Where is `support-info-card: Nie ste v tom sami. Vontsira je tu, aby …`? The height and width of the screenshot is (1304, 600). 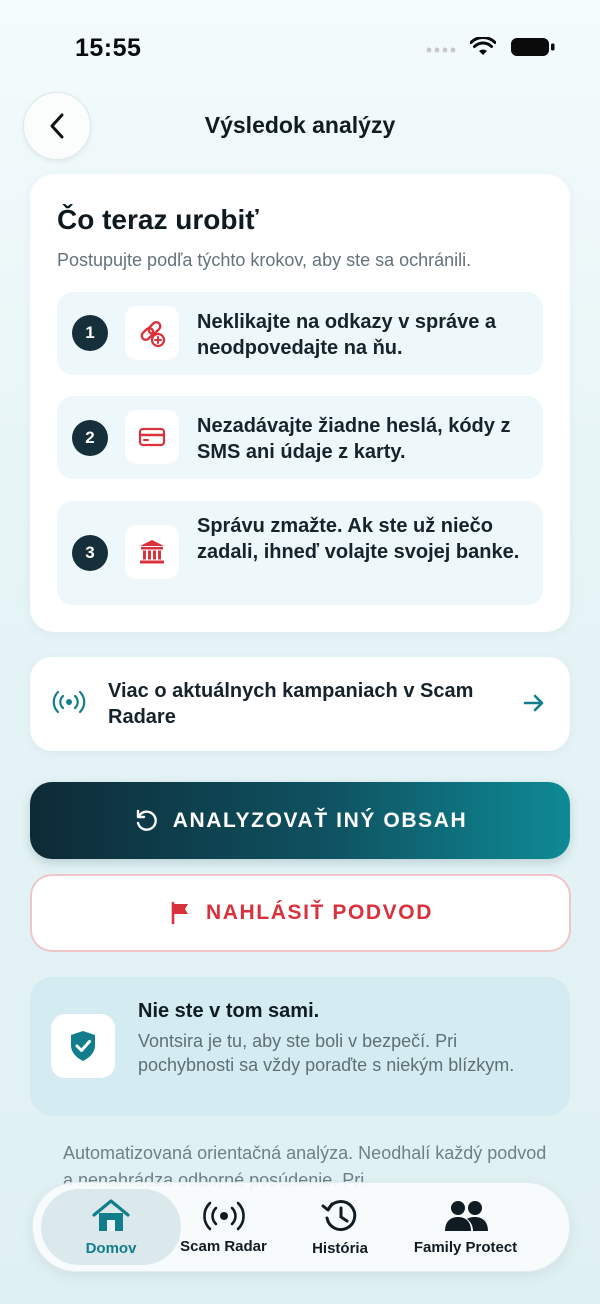 support-info-card: Nie ste v tom sami. Vontsira je tu, aby … is located at coordinates (300, 1046).